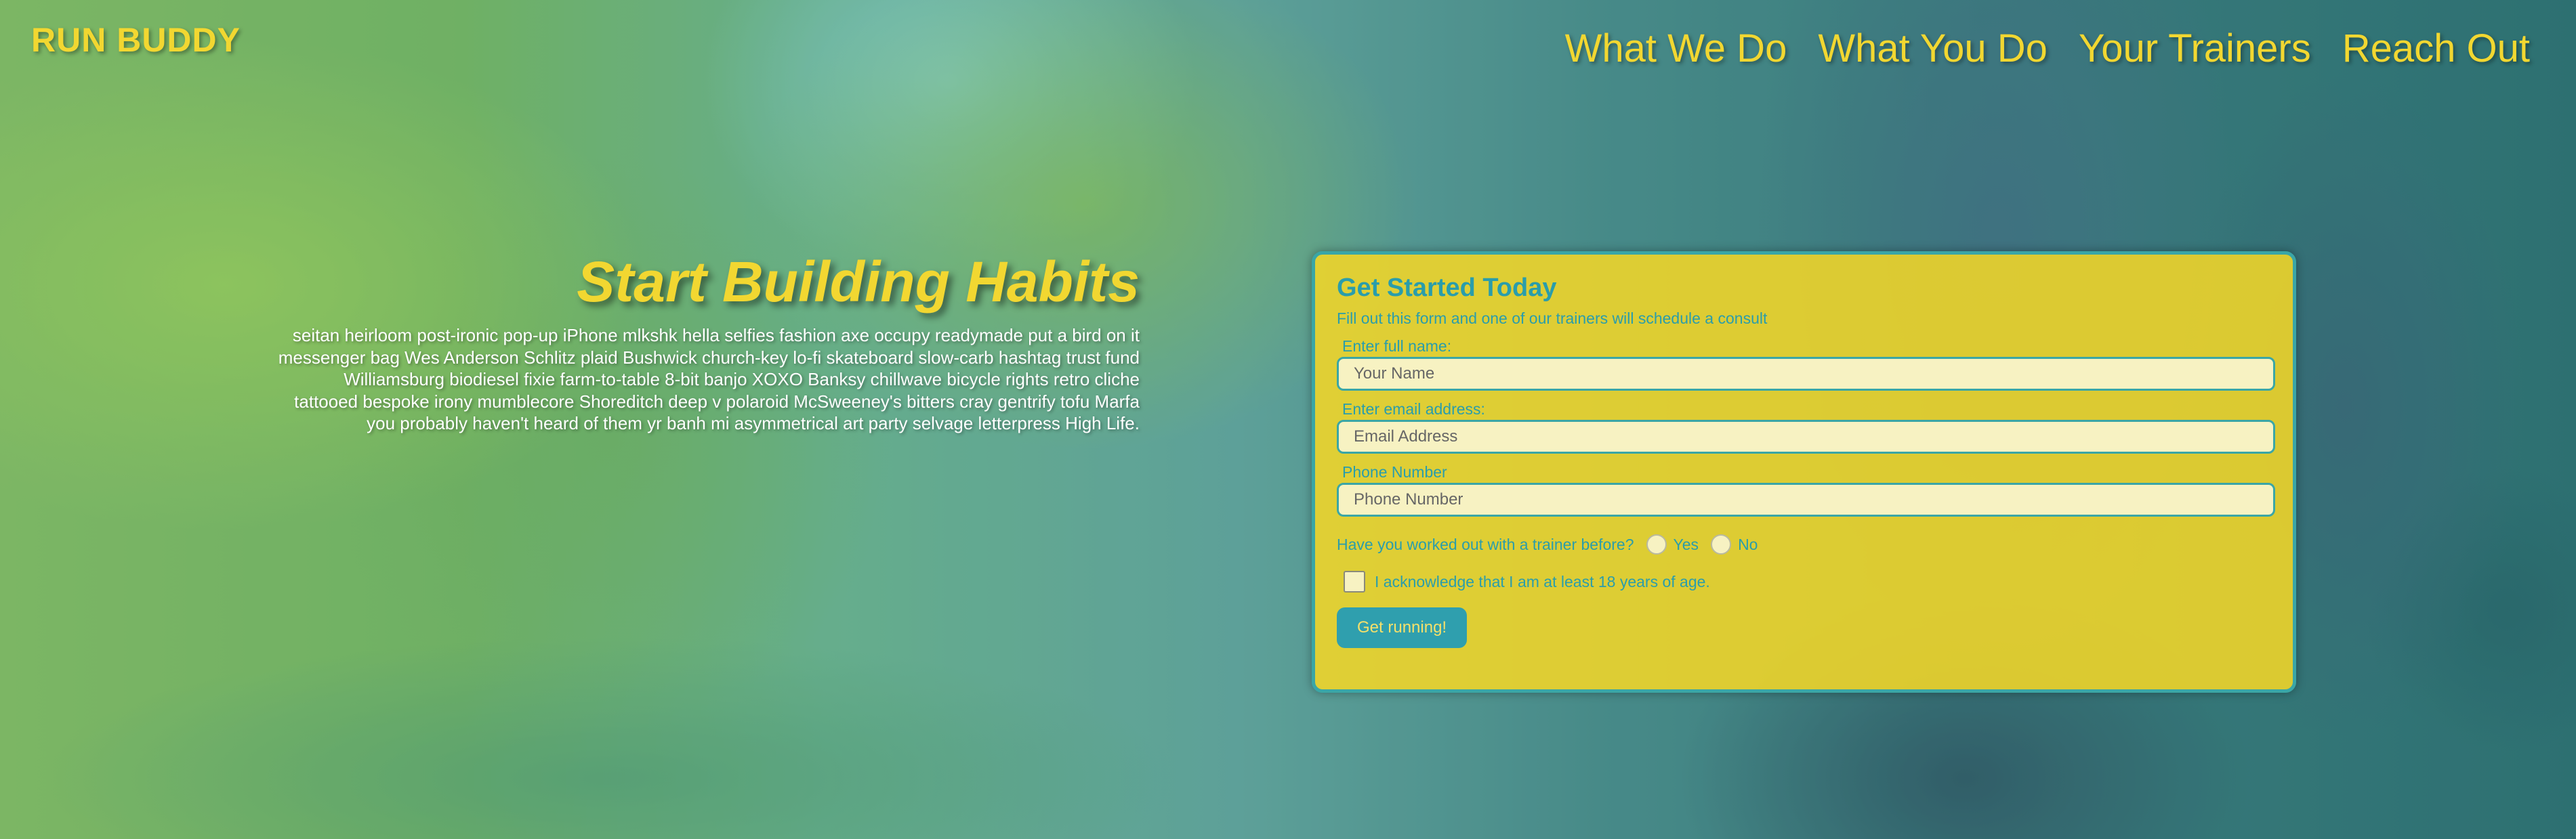 This screenshot has height=839, width=2576. I want to click on radio-no-label: No, so click(1748, 544).